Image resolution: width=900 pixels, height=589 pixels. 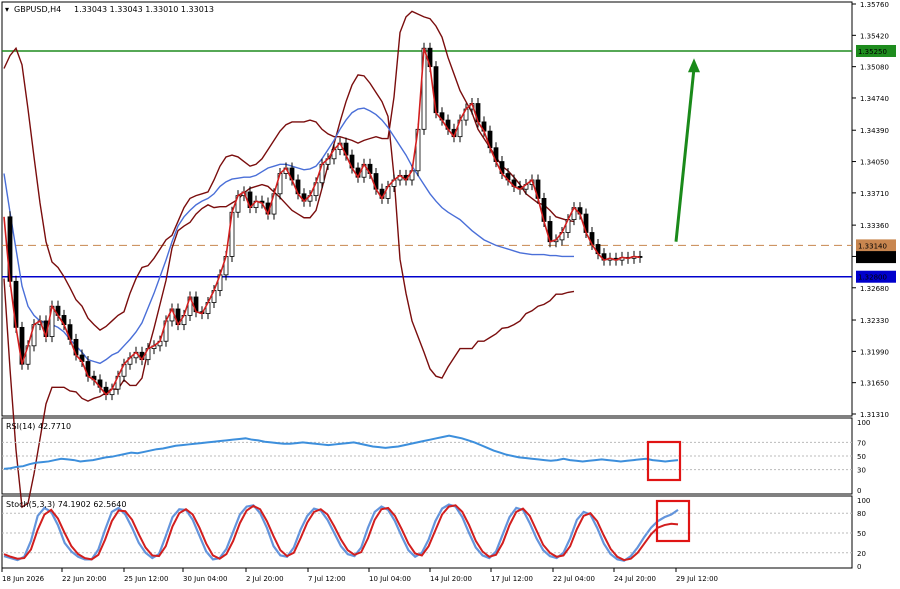 I want to click on stoch-tick-label: 20, so click(x=861, y=554).